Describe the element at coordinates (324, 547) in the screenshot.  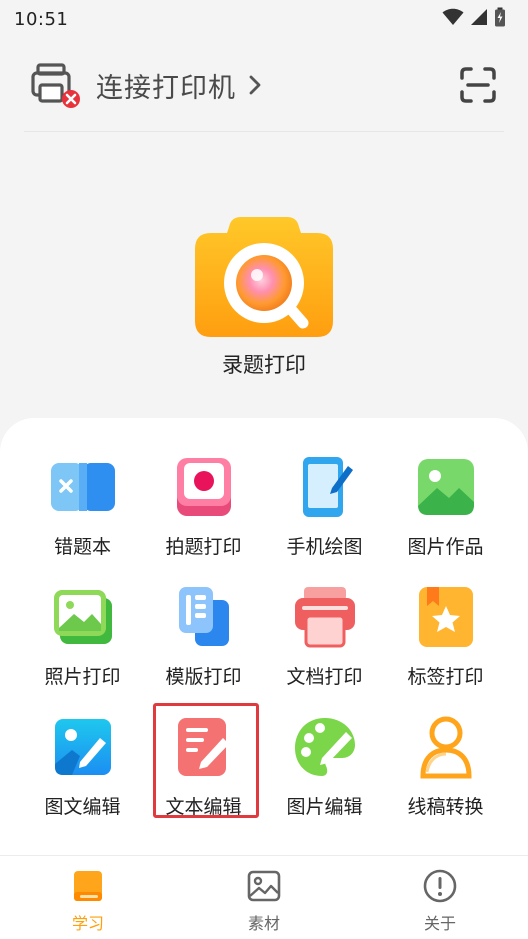
I see `tile-label: 手机绘图` at that location.